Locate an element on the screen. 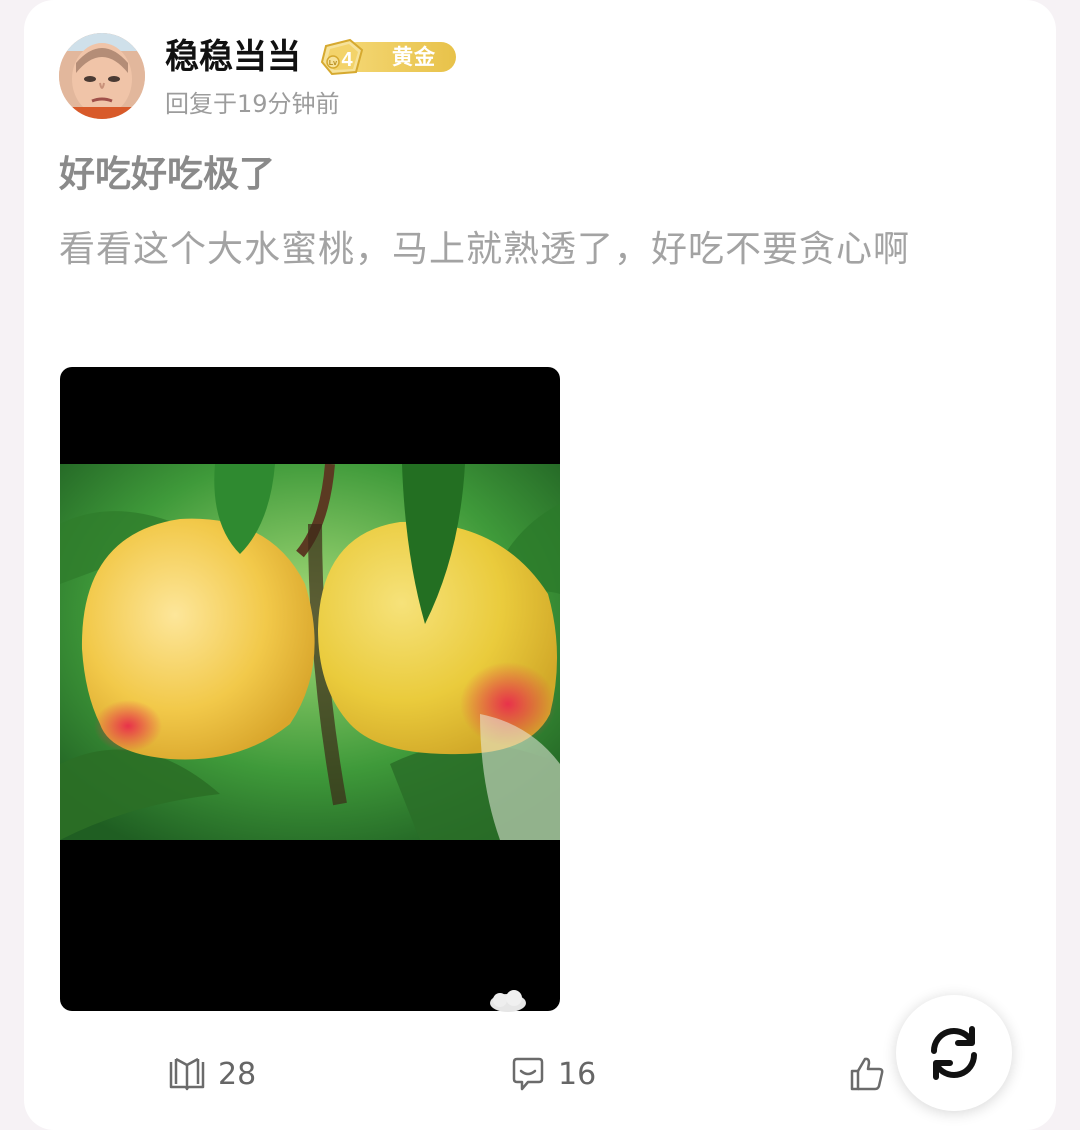  image-more-icon is located at coordinates (508, 1001).